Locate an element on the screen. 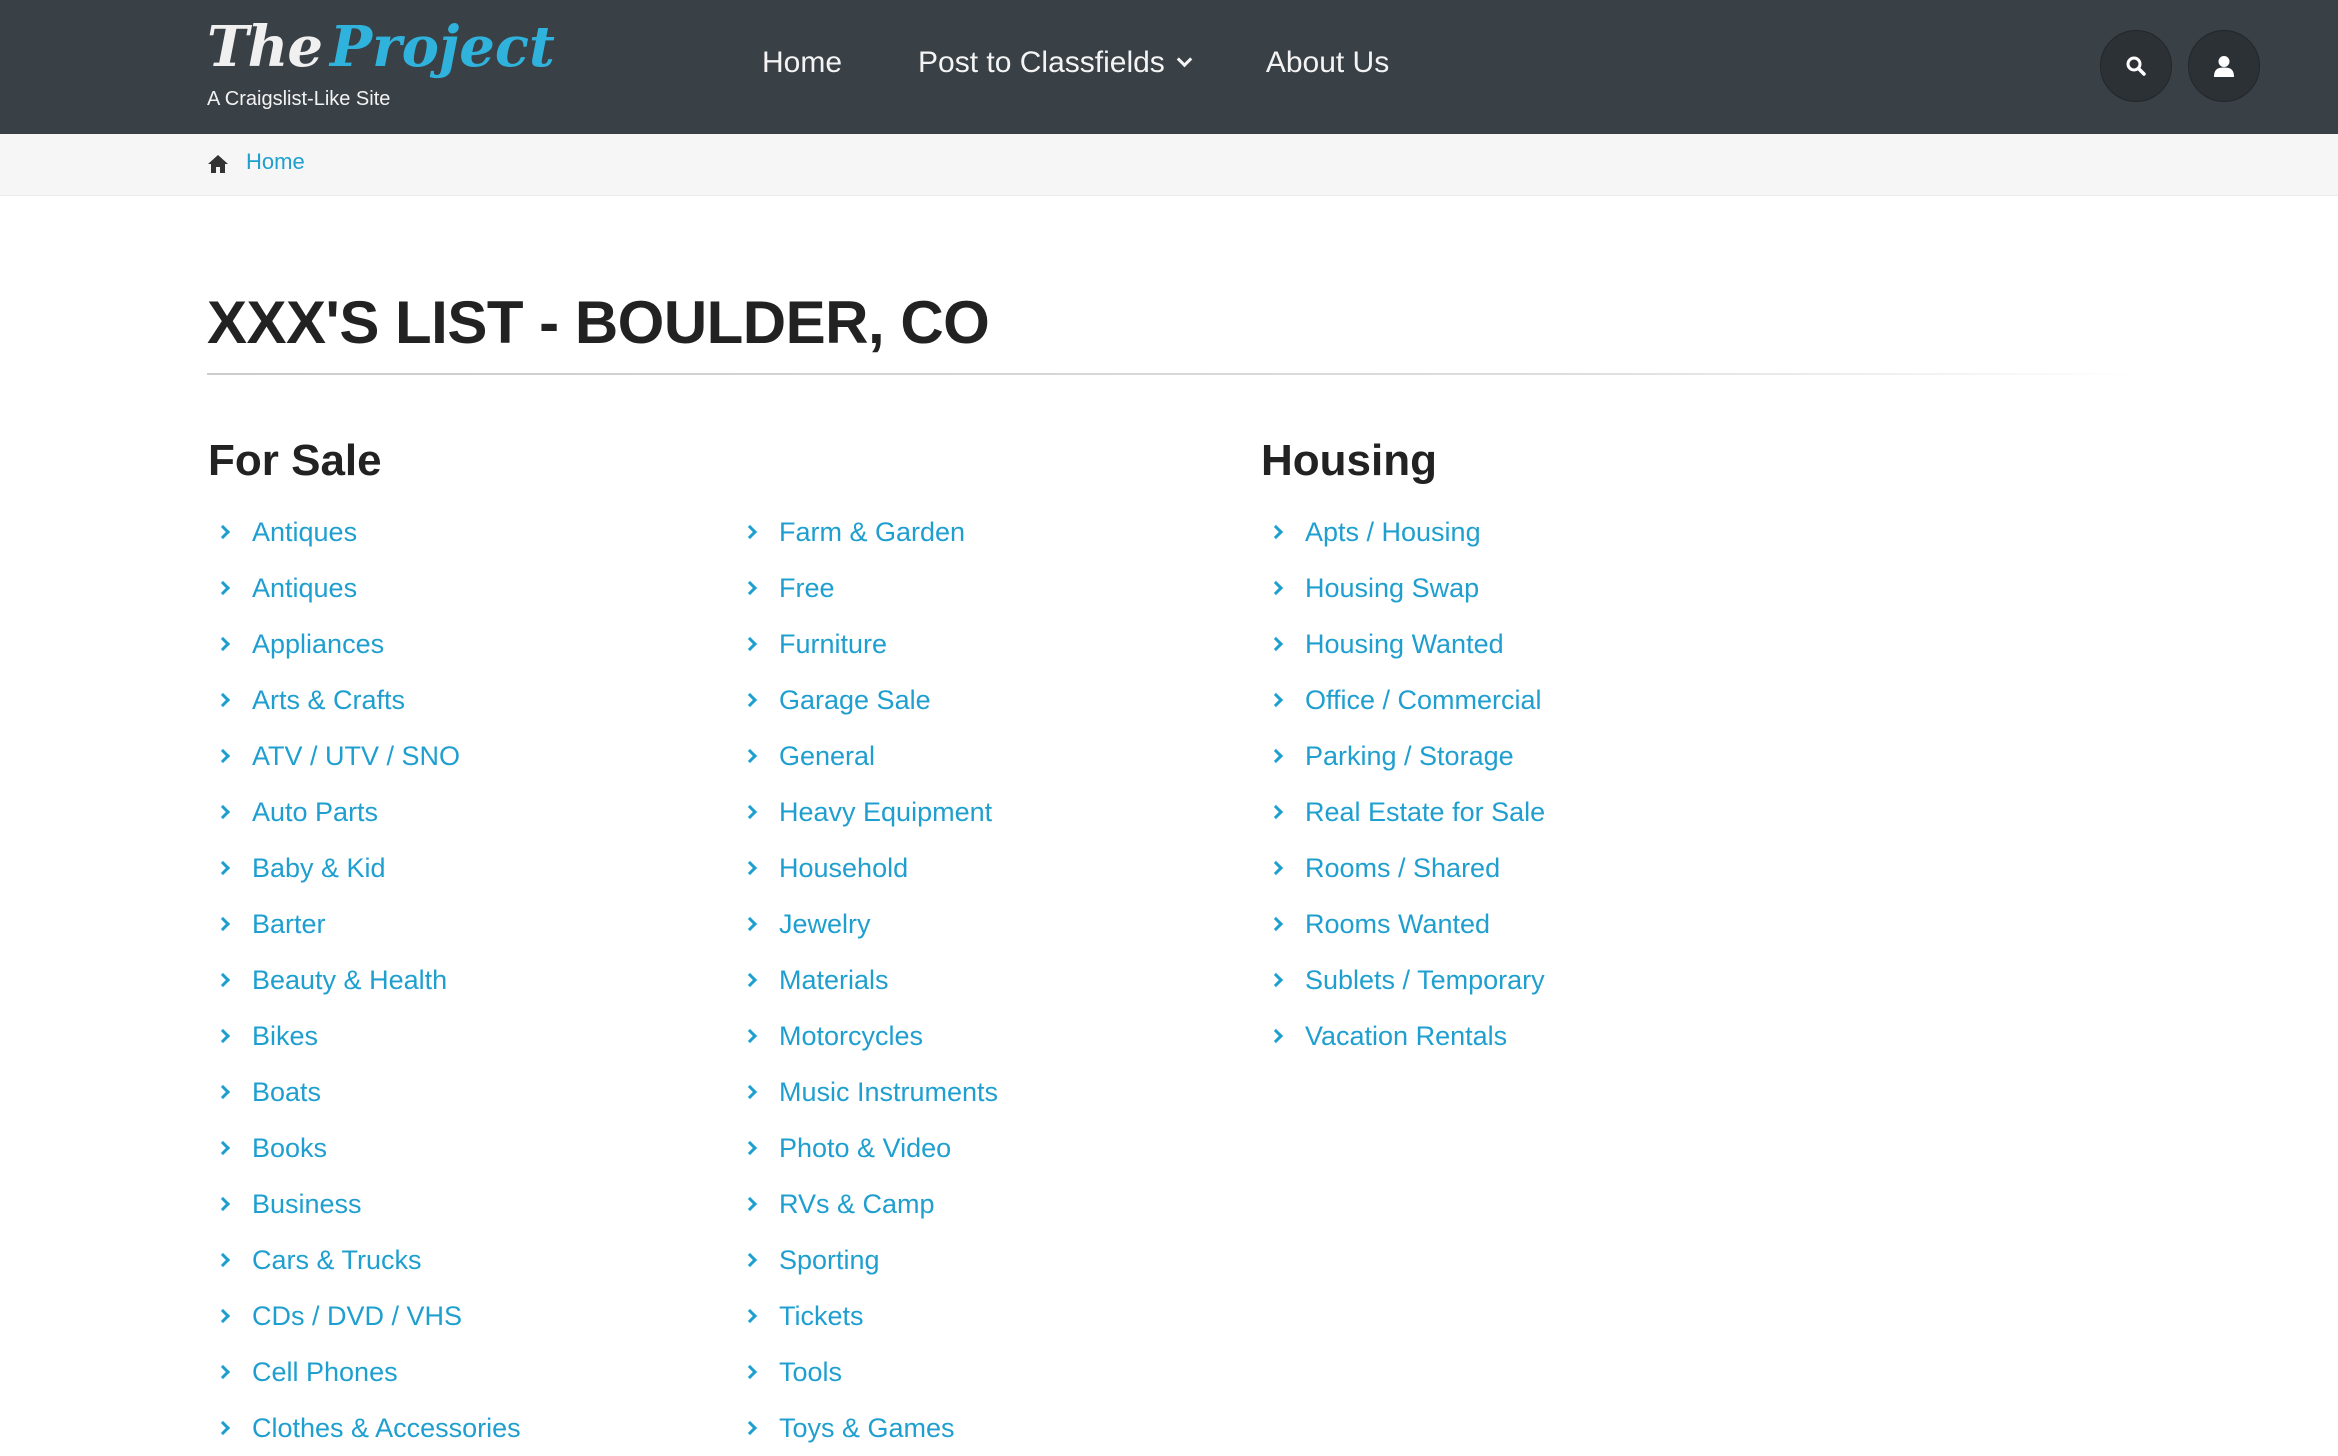 The width and height of the screenshot is (2338, 1456). category-link: Rooms Wanted is located at coordinates (1406, 924).